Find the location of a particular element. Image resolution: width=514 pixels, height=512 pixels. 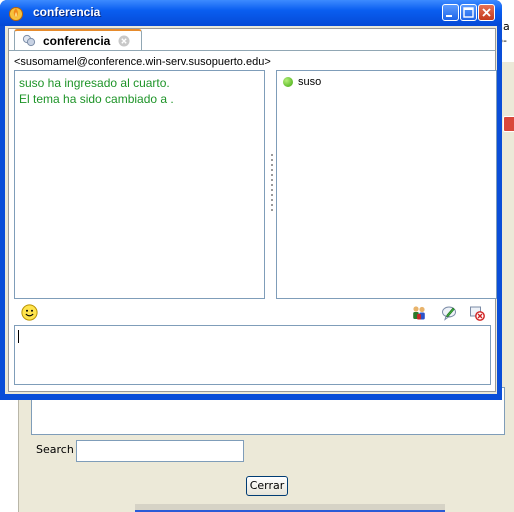

cerrar-button: Cerrar is located at coordinates (267, 486).